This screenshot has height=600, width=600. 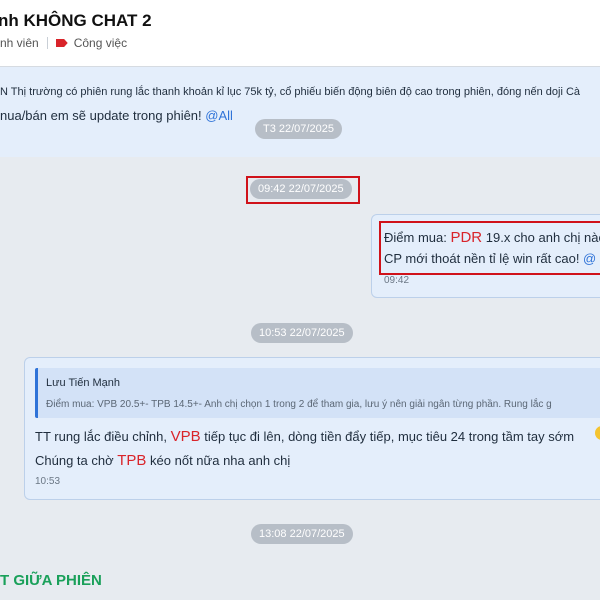 I want to click on tag-label: Công việc, so click(x=100, y=43).